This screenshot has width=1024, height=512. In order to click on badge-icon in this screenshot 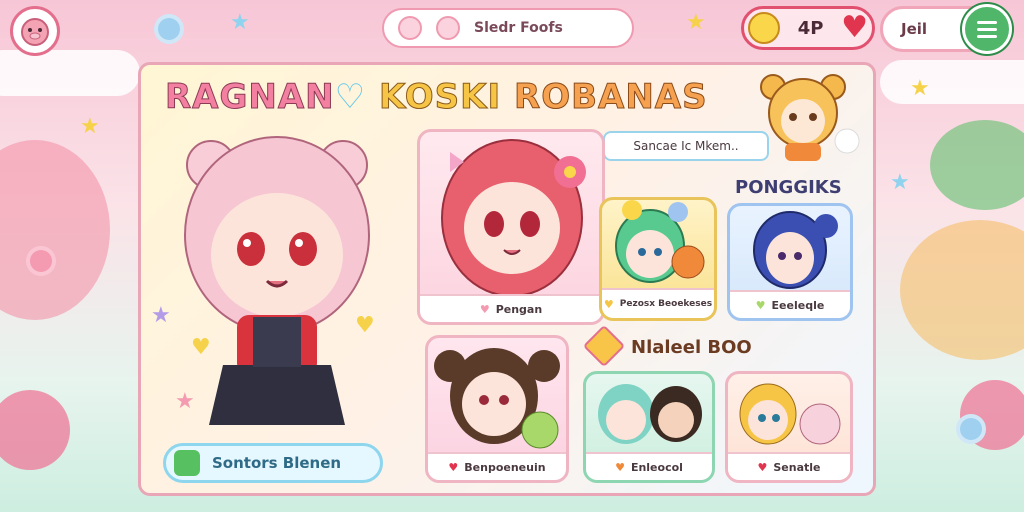, I will do `click(604, 346)`.